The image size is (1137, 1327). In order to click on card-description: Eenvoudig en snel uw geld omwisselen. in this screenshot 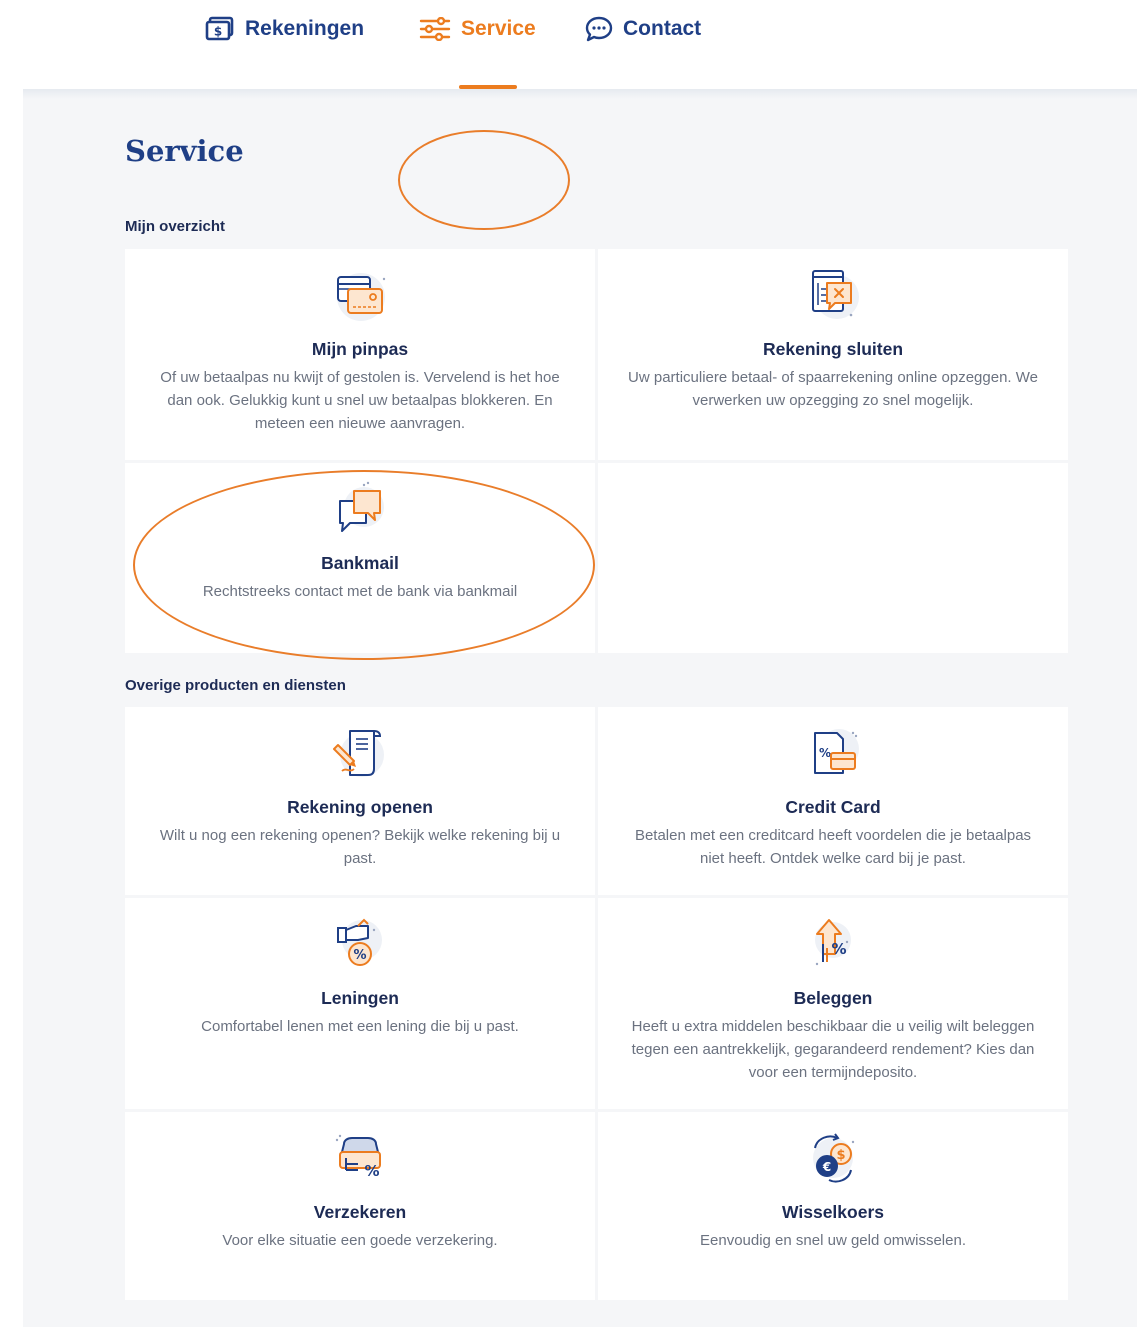, I will do `click(833, 1240)`.